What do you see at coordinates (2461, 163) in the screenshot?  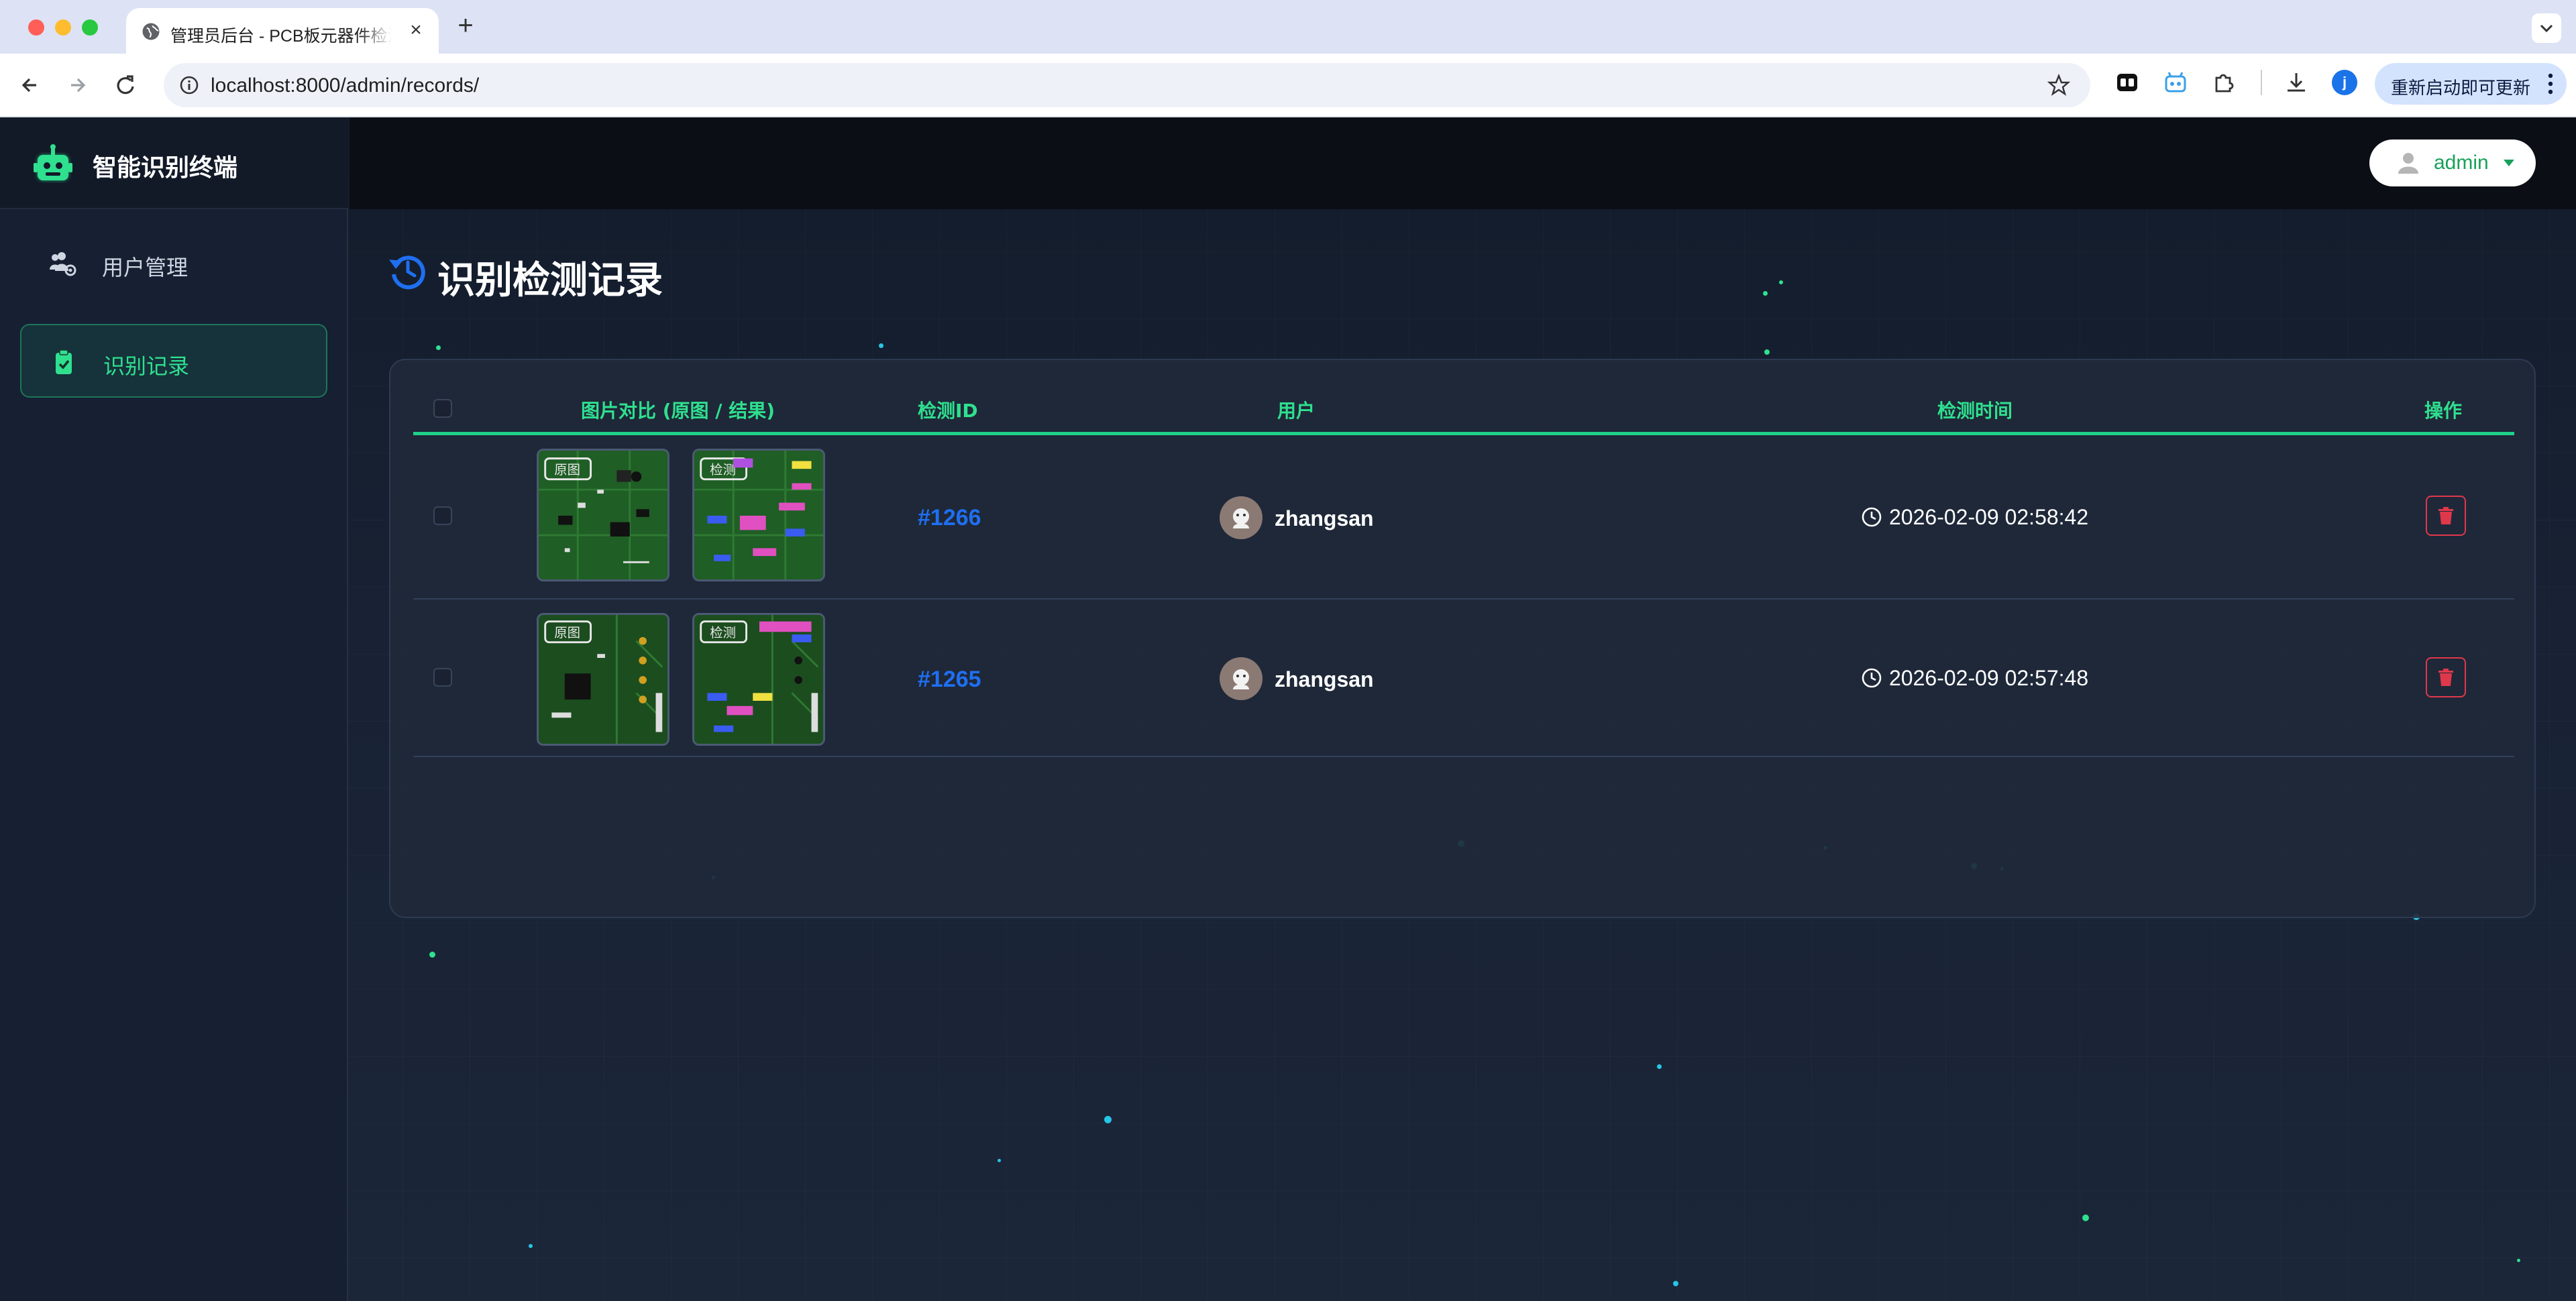 I see `user-dropdown-name: admin` at bounding box center [2461, 163].